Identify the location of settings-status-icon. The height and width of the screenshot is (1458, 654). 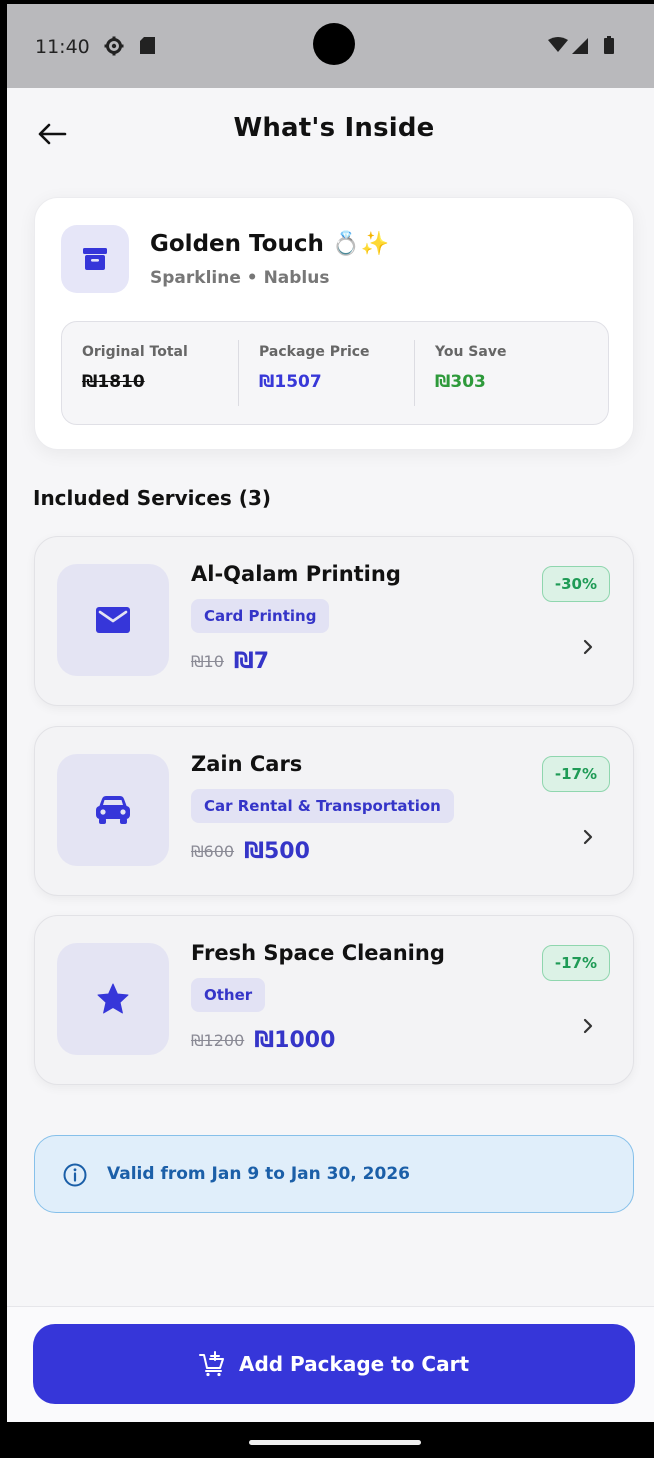
(114, 46).